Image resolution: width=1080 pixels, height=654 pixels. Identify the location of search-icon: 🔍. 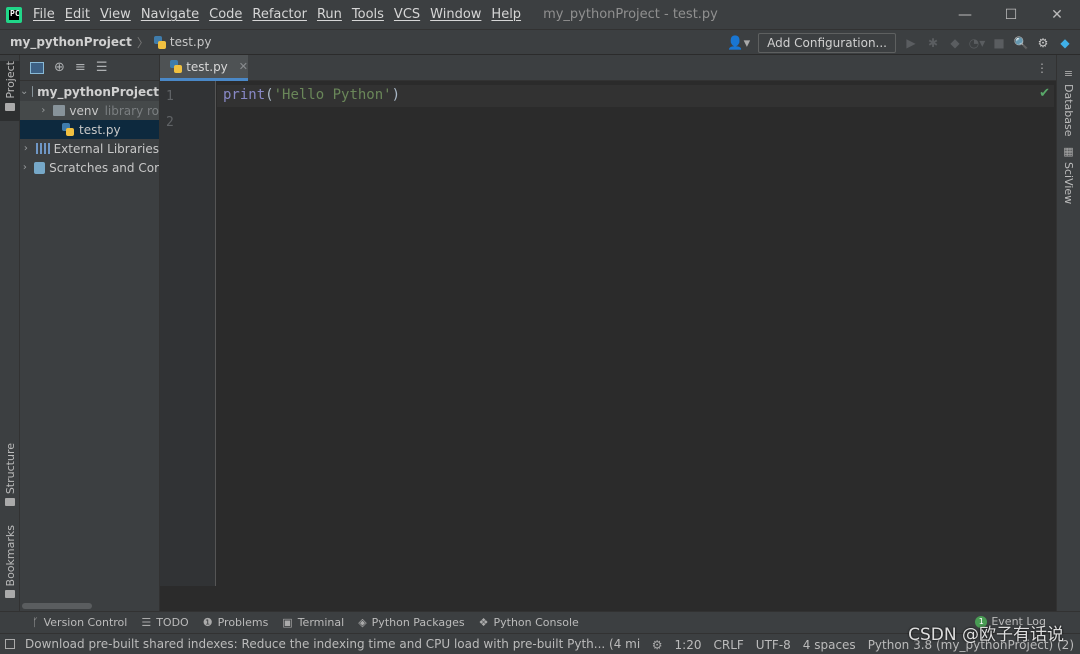
(1021, 43).